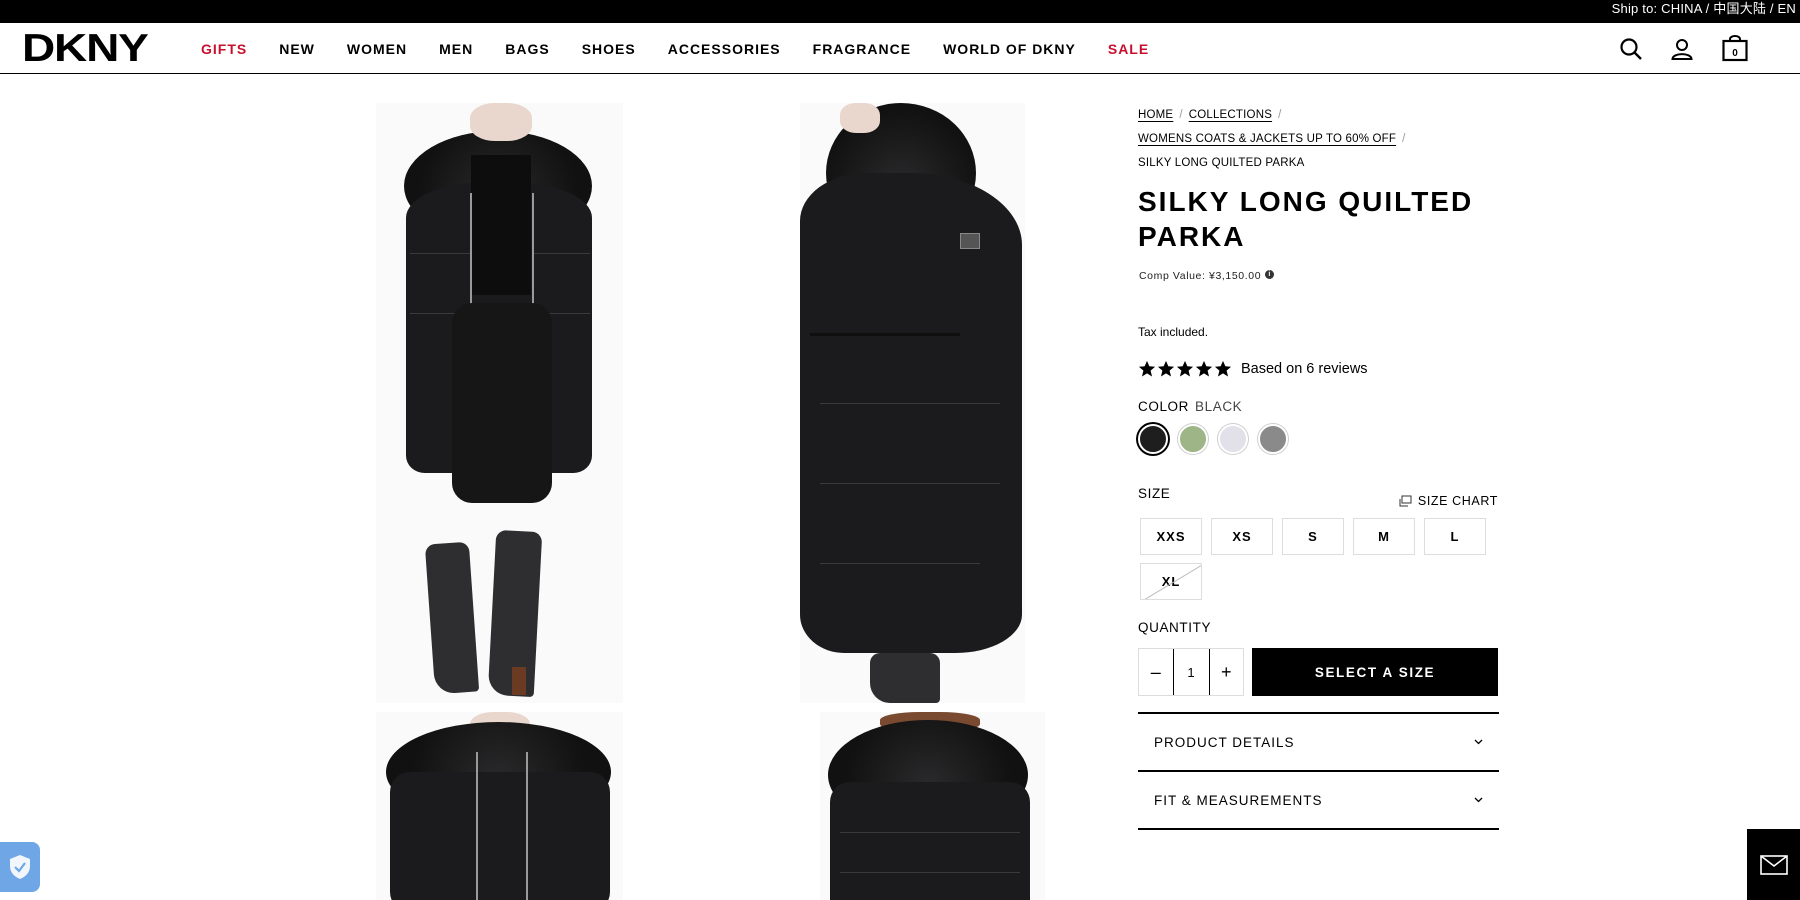  I want to click on color-value: BLACK, so click(1219, 406).